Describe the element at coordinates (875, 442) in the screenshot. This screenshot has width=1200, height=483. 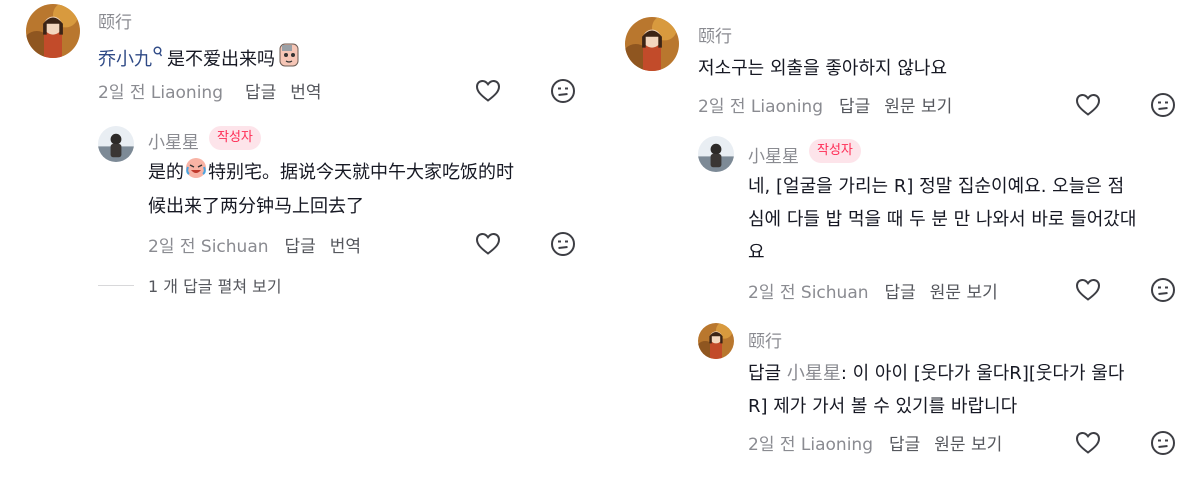
I see `reply-meta: 2일 전 Liaoning 답글 원문 보기` at that location.